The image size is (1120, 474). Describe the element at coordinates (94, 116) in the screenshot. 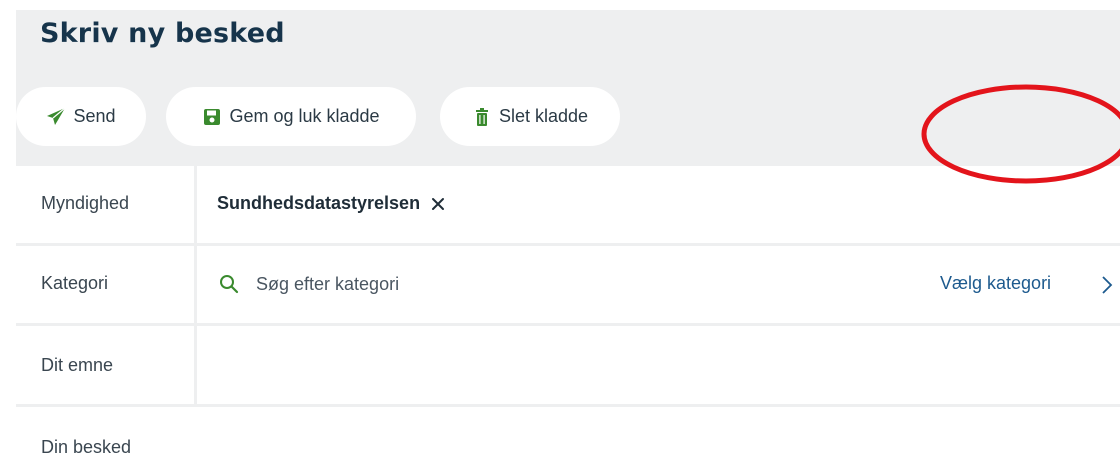

I see `send-label: Send` at that location.